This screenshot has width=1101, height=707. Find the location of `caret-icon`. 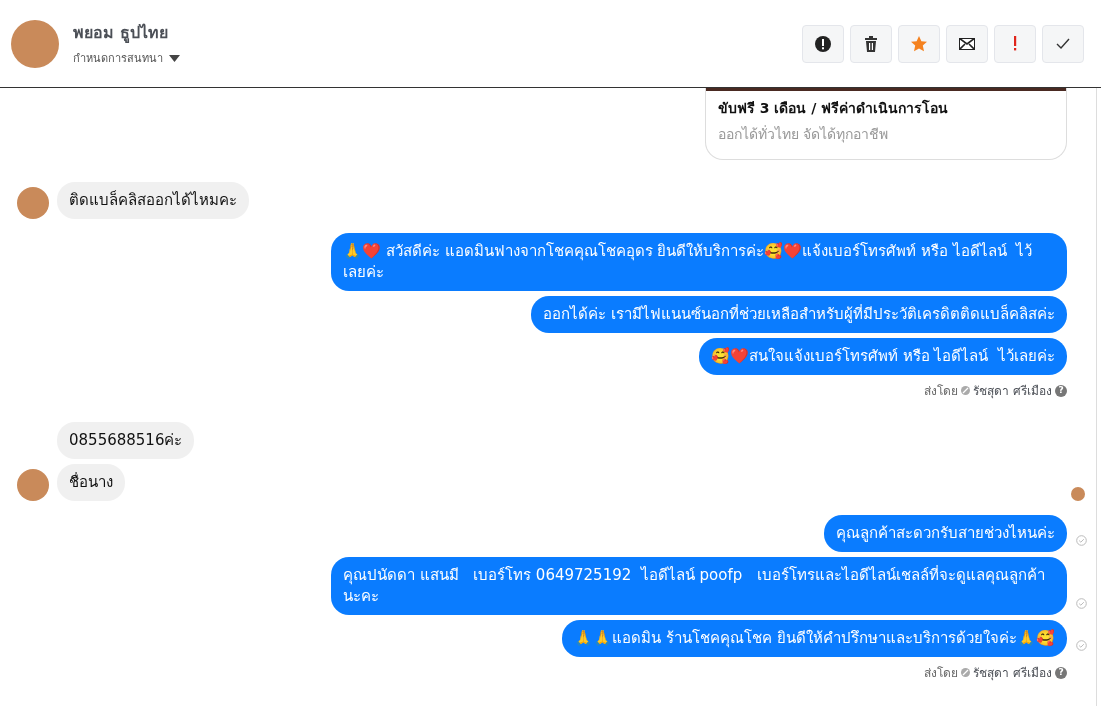

caret-icon is located at coordinates (174, 58).